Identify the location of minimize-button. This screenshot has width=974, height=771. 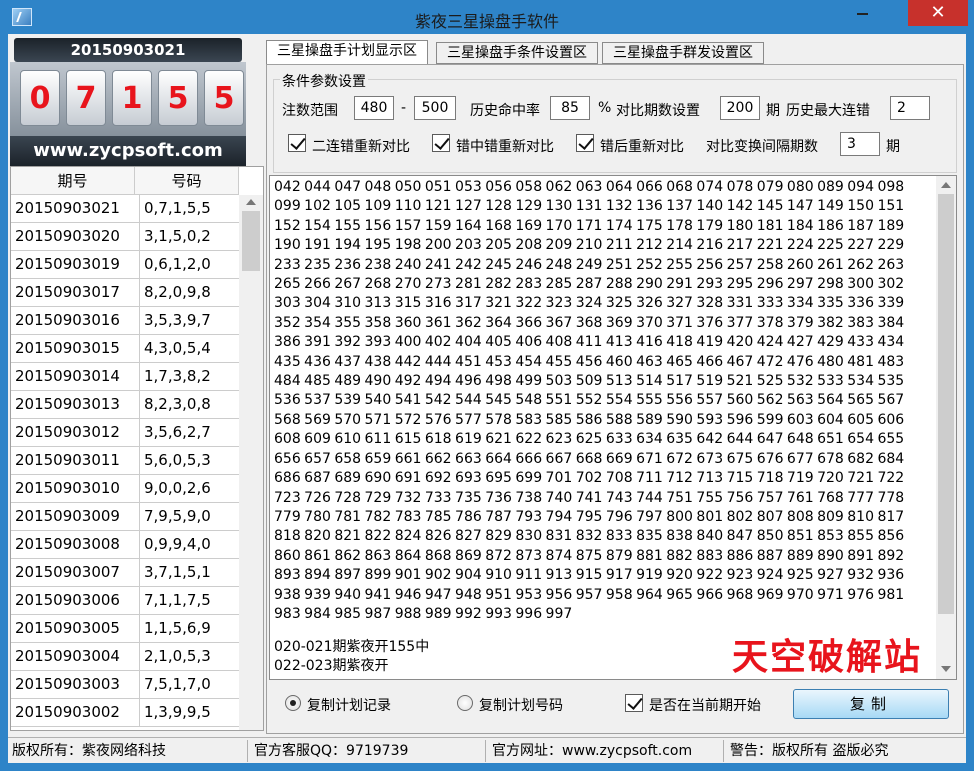
(863, 13).